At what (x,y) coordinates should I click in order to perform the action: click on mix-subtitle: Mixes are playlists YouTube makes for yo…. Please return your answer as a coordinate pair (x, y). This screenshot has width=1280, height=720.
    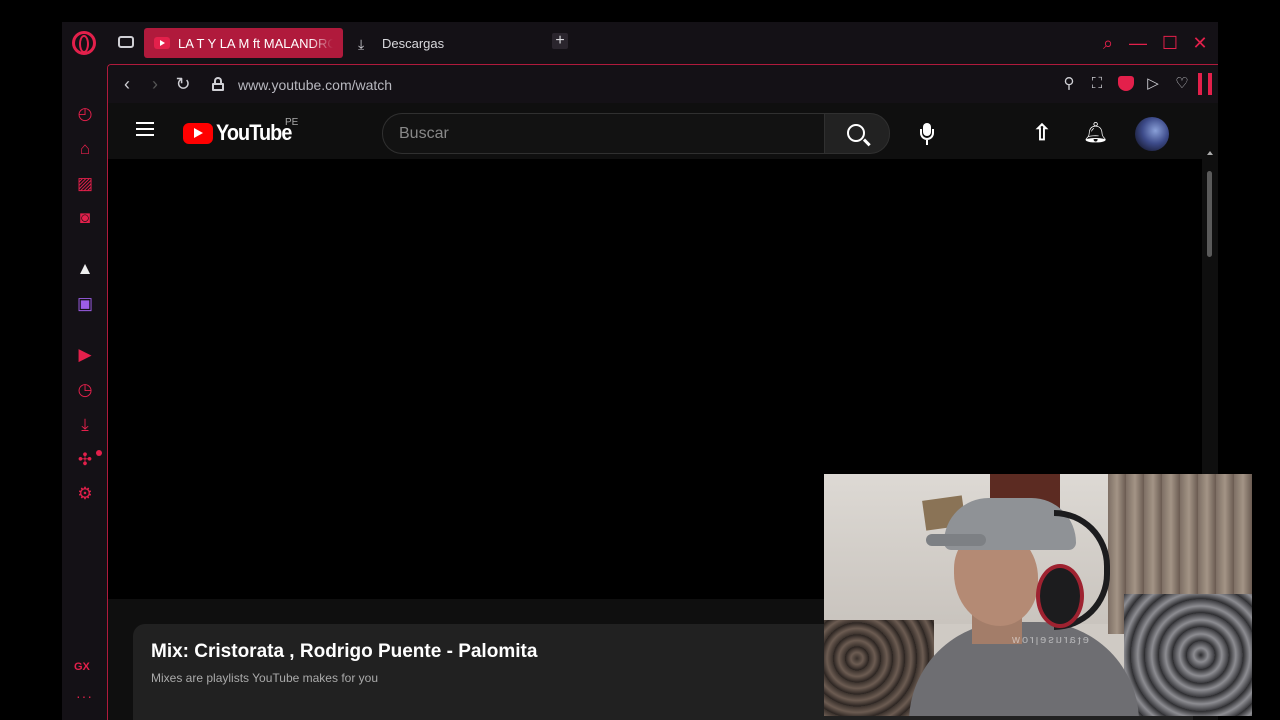
    Looking at the image, I should click on (264, 678).